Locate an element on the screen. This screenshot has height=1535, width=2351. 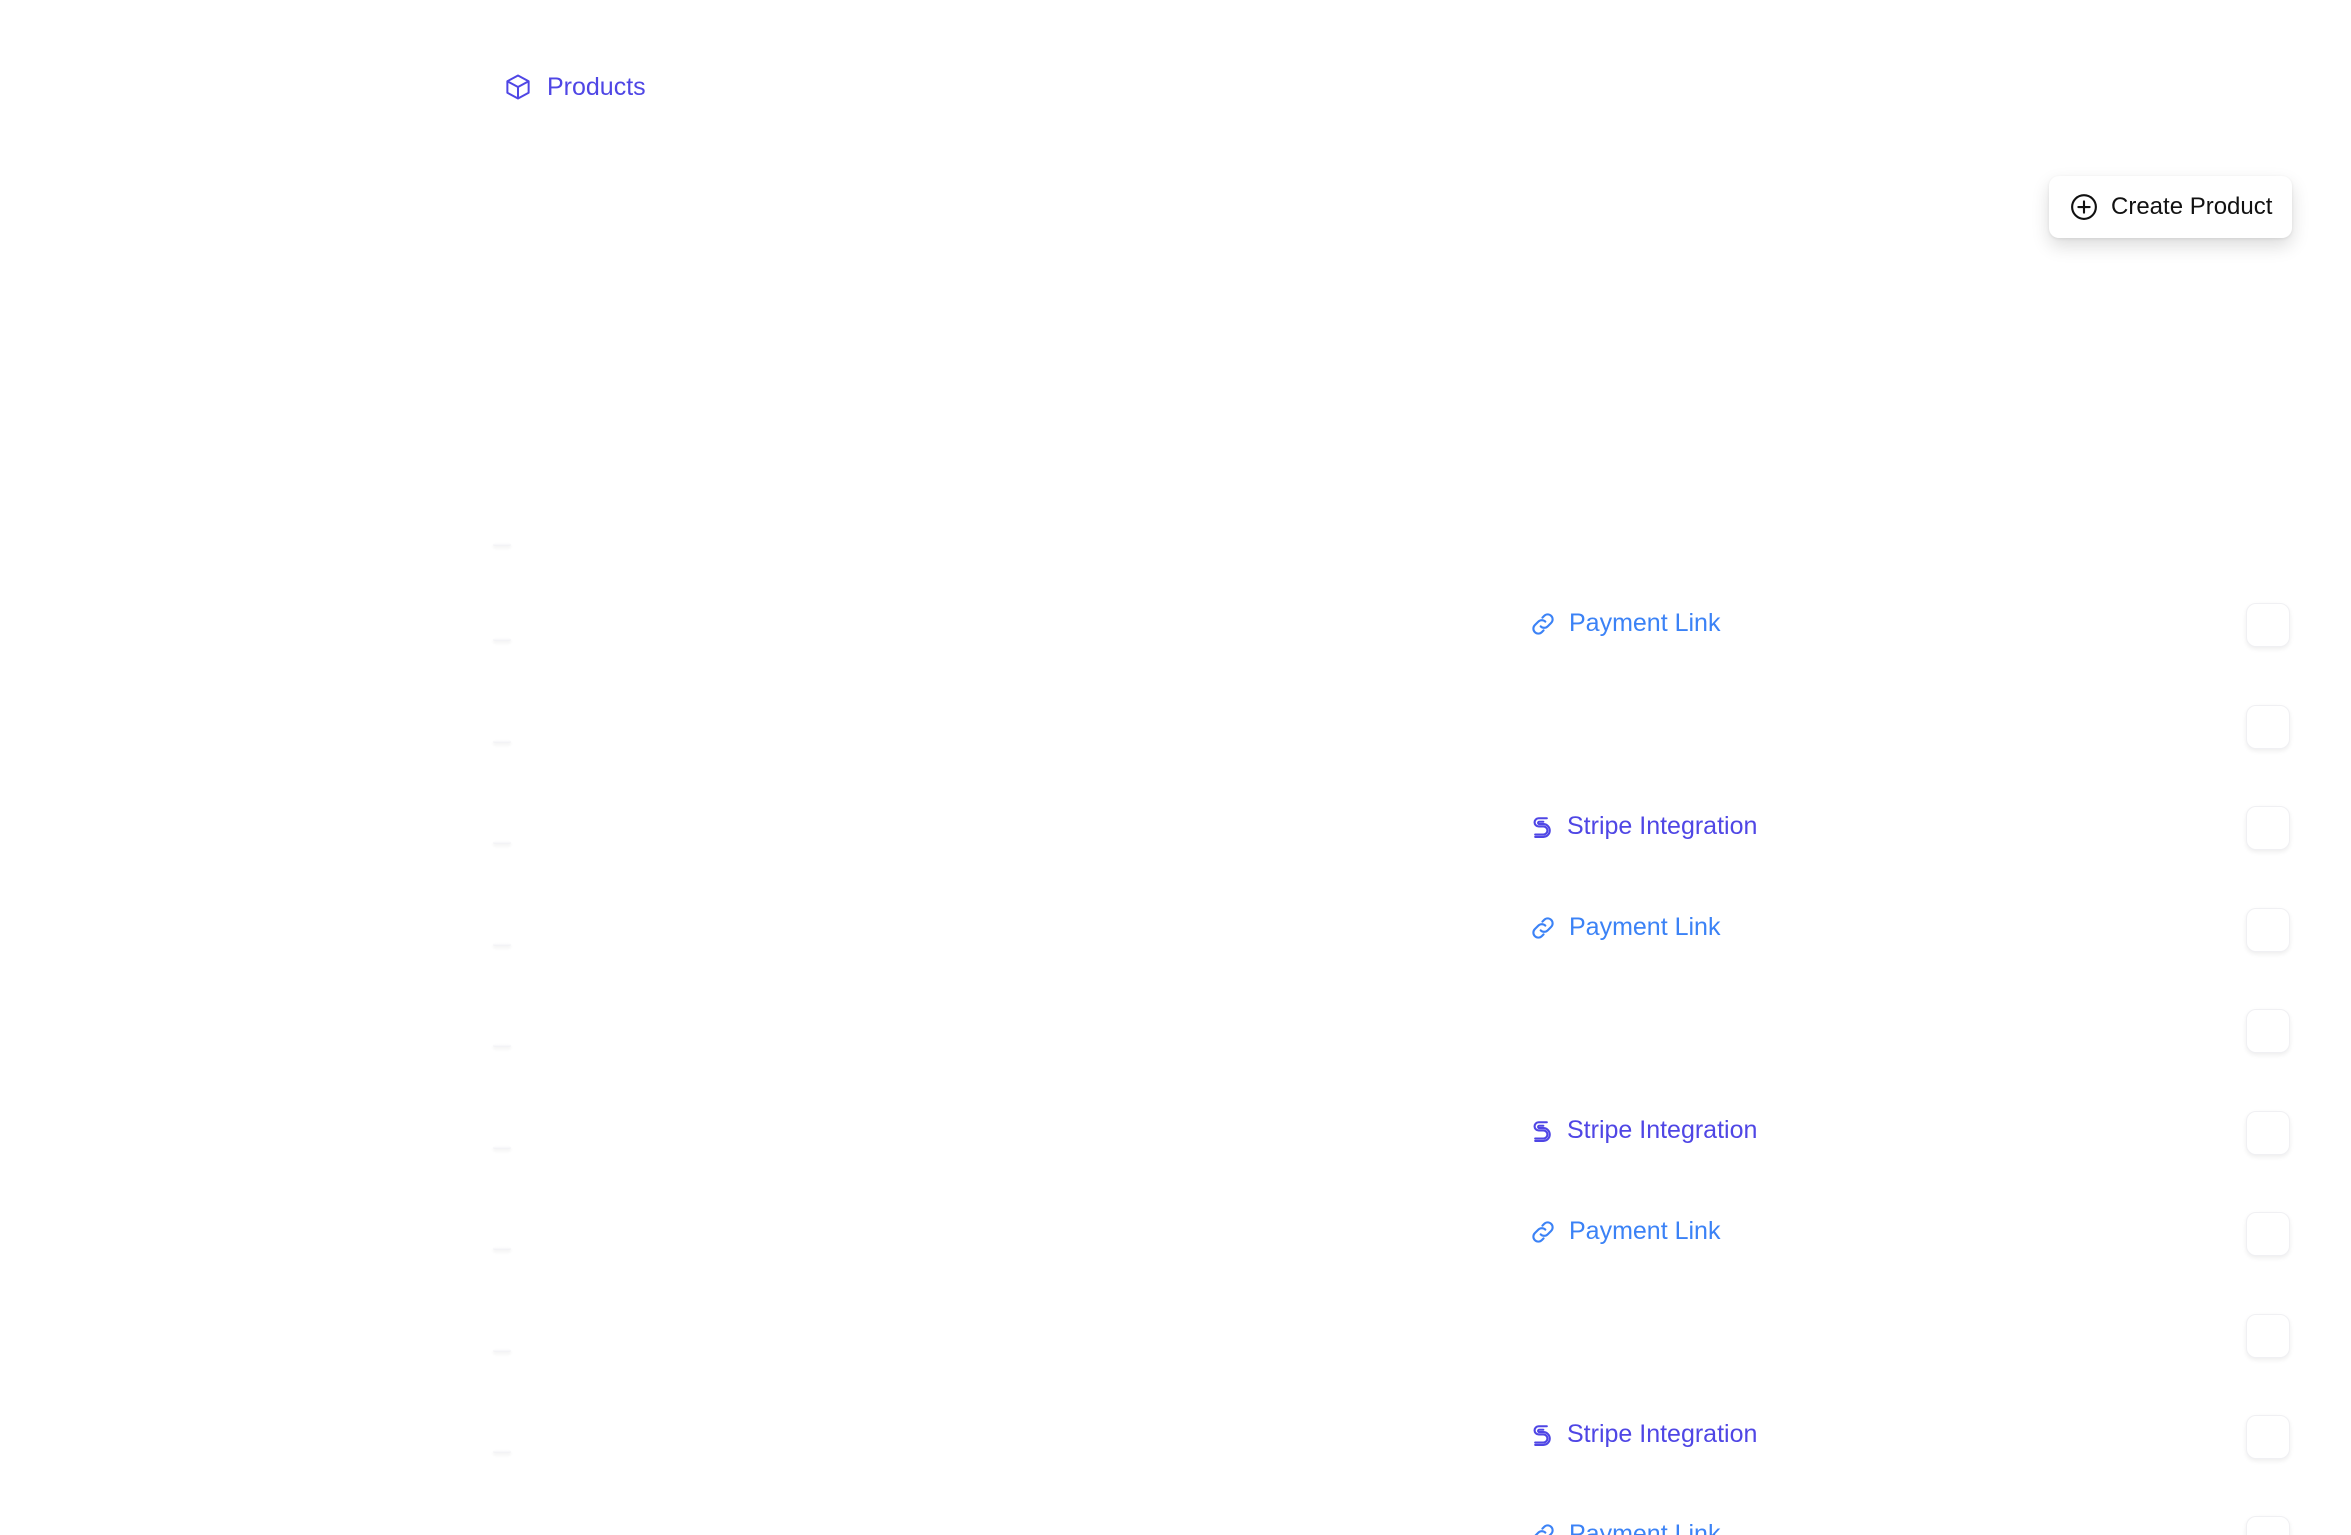
create-product-button: Create Product is located at coordinates (2170, 207).